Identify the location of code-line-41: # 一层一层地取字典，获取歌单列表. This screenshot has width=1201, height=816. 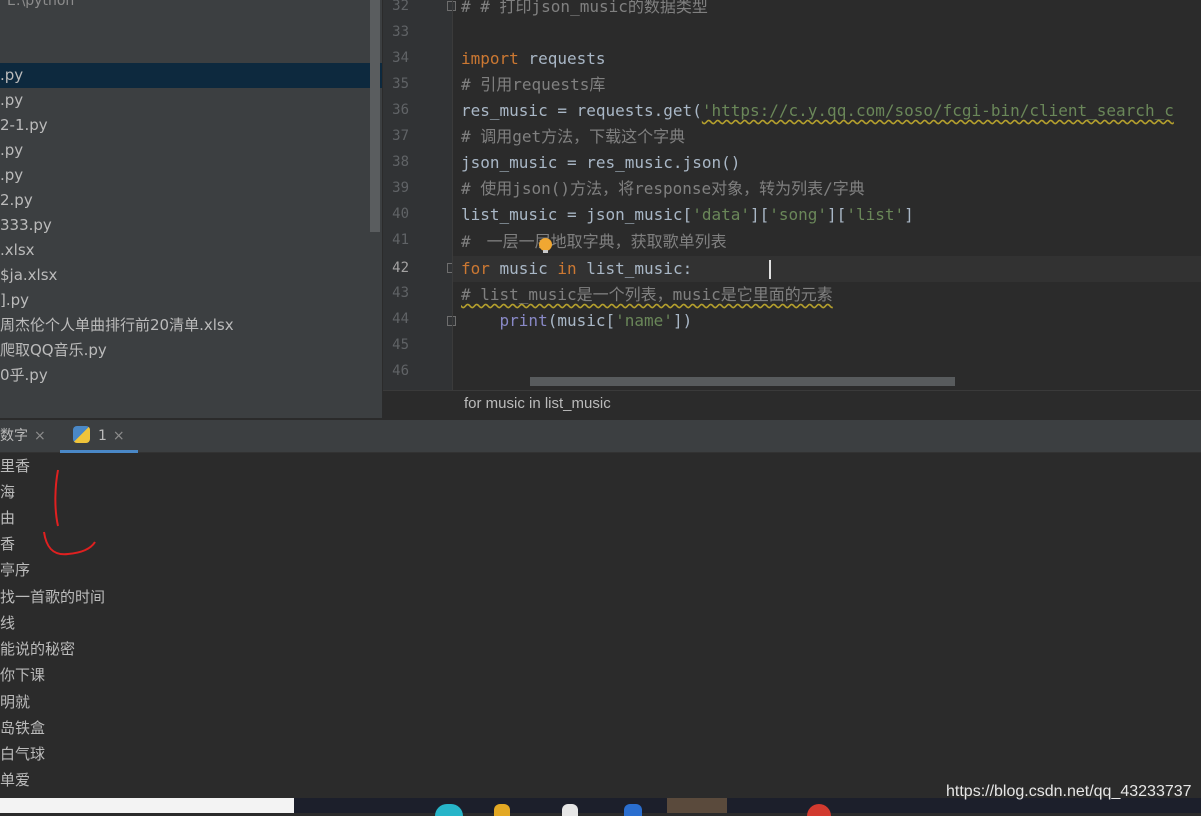
(594, 242).